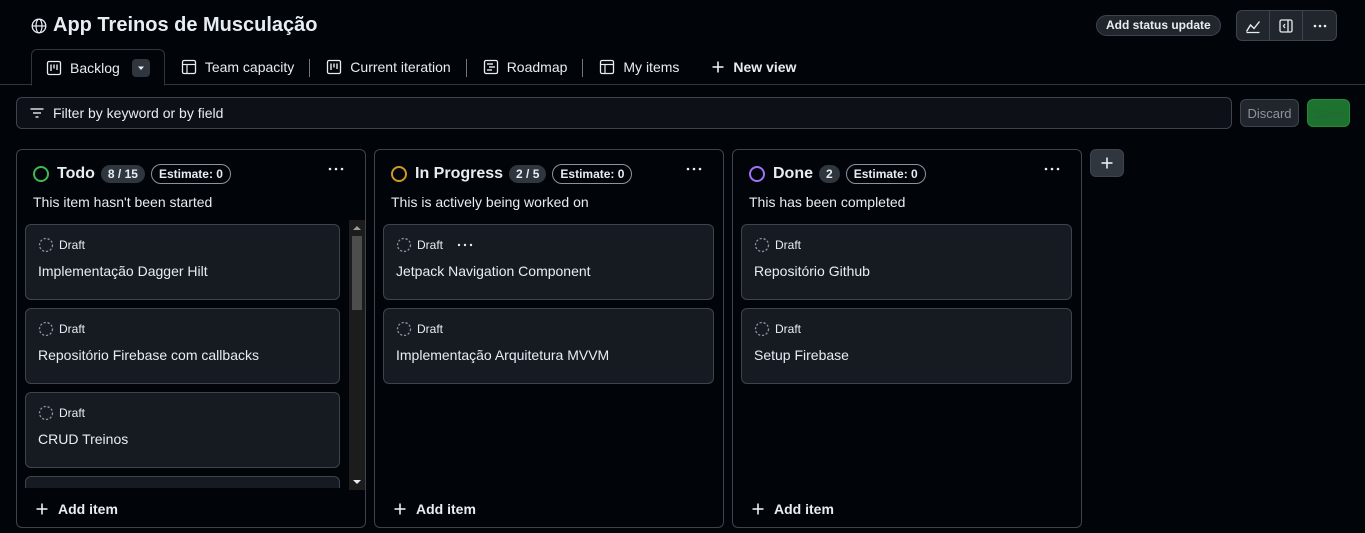  I want to click on item-count-badge: 8 / 15, so click(122, 174).